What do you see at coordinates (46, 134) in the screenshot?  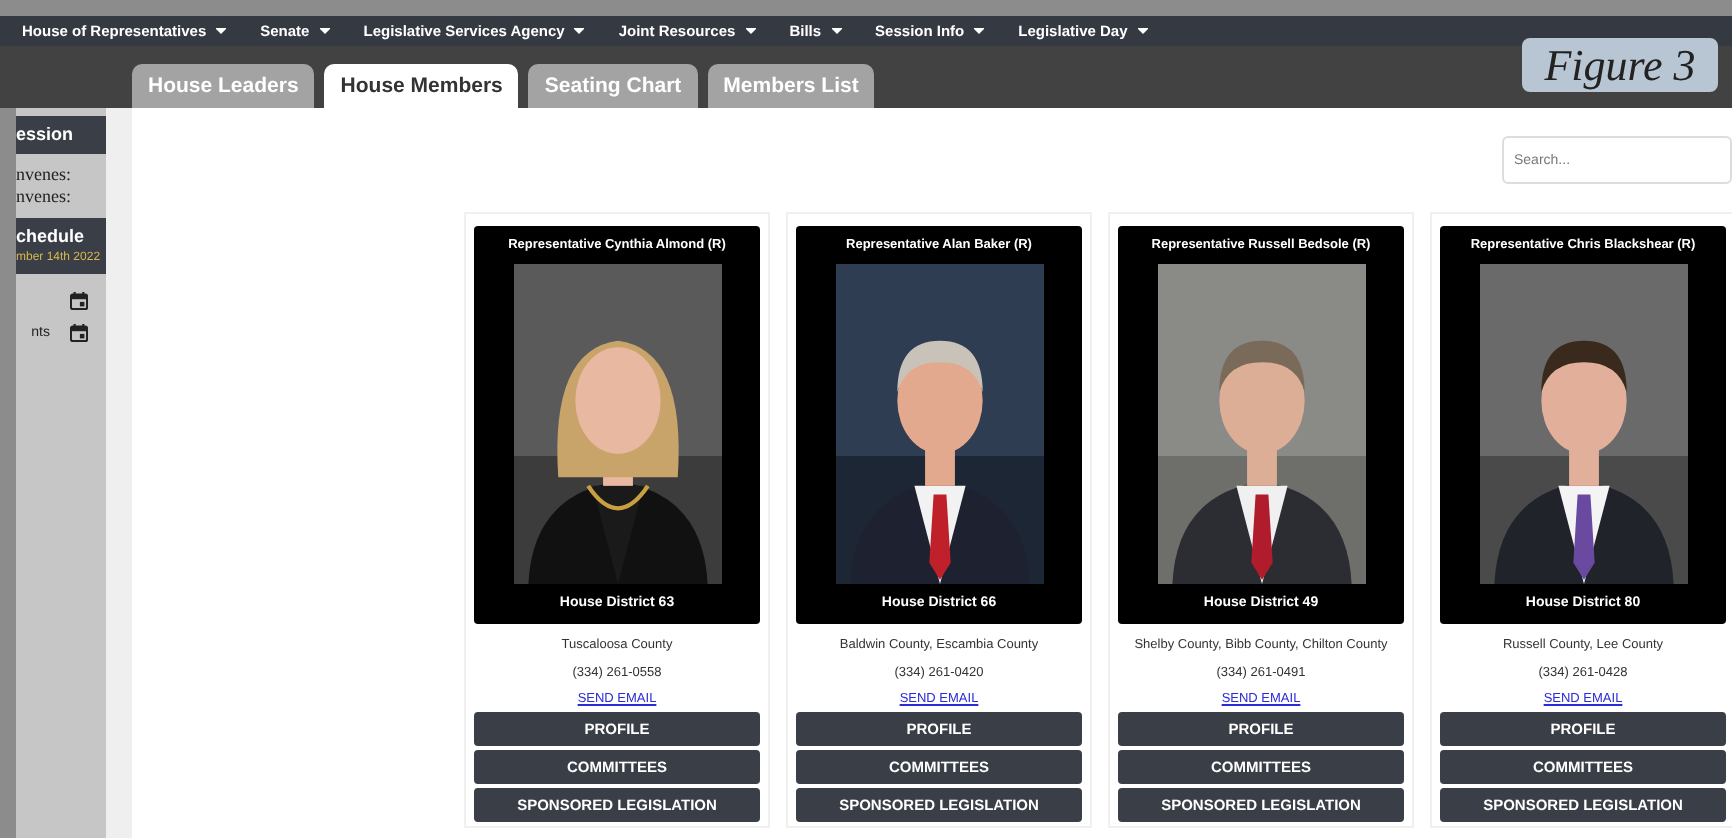 I see `sidebar-heading: ession` at bounding box center [46, 134].